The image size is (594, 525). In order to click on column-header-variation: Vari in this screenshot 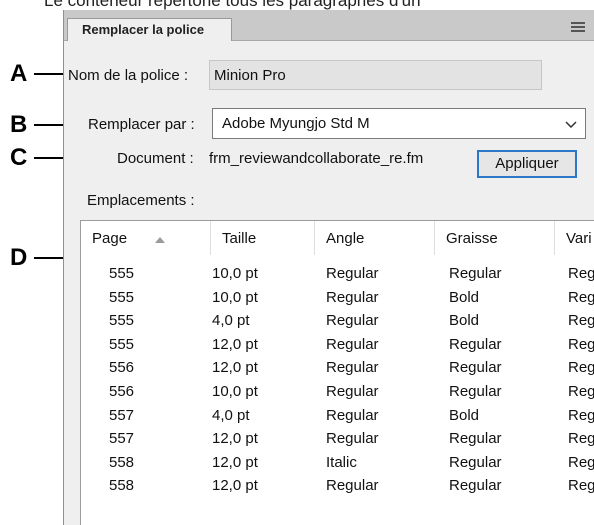, I will do `click(574, 238)`.